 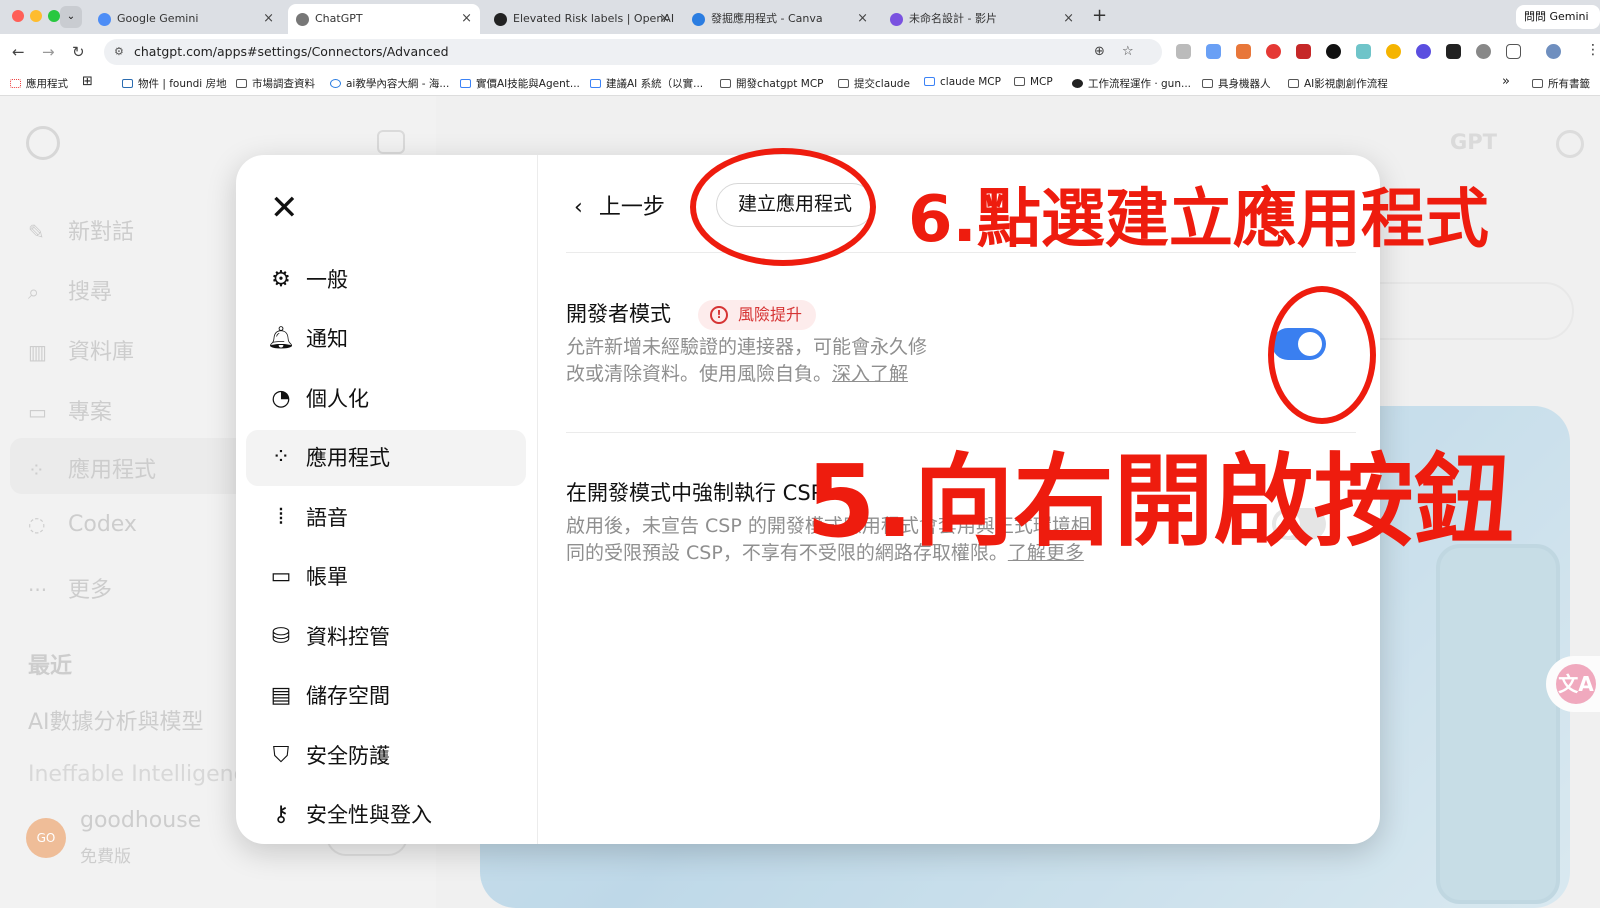 I want to click on red-extension-icon, so click(x=1273, y=51).